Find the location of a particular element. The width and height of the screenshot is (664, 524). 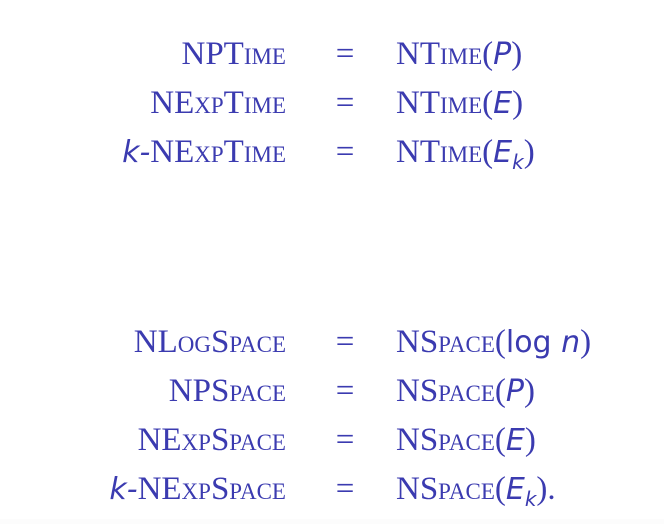

equation-row: NExpTime = NTime(E) is located at coordinates (332, 103).